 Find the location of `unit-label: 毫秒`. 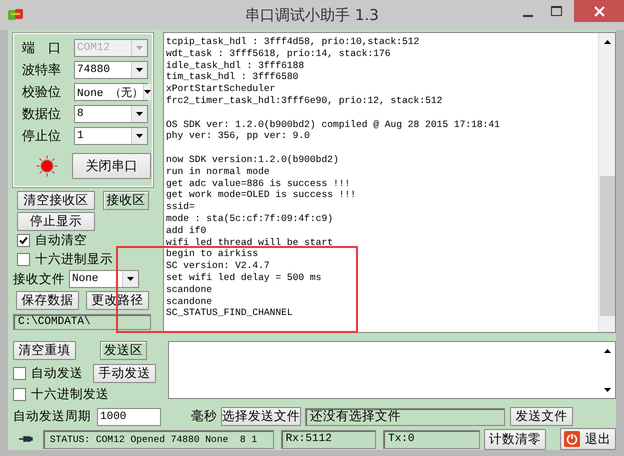

unit-label: 毫秒 is located at coordinates (204, 416).